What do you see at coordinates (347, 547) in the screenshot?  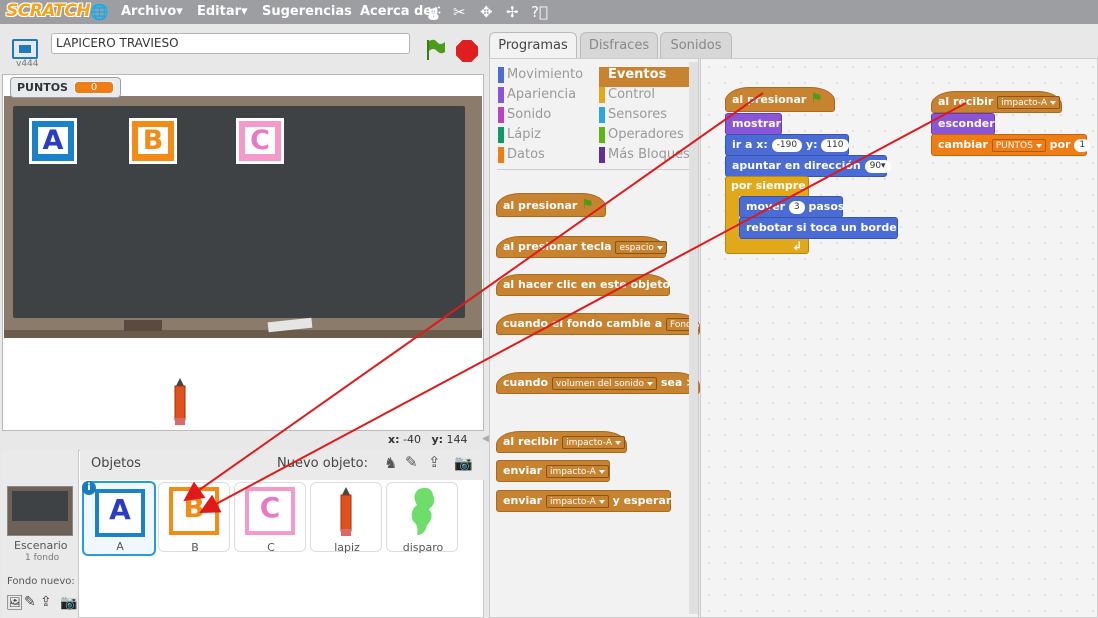 I see `sprite-name: lapiz` at bounding box center [347, 547].